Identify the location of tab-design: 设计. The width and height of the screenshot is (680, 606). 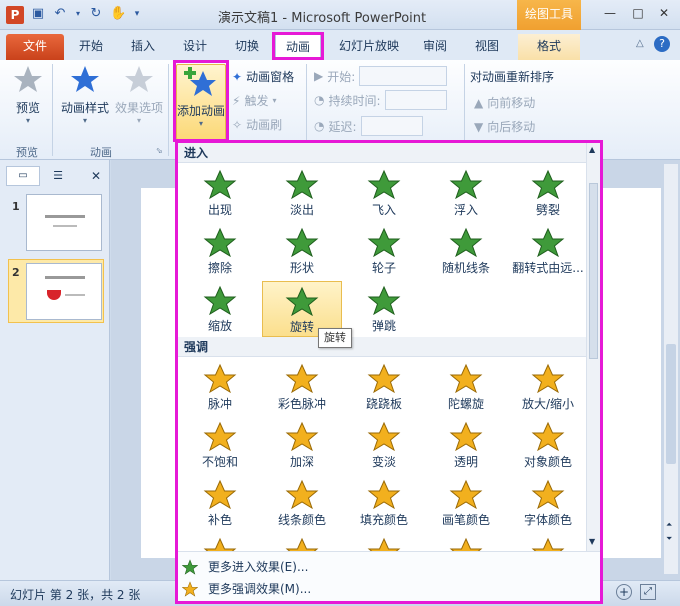
(195, 47).